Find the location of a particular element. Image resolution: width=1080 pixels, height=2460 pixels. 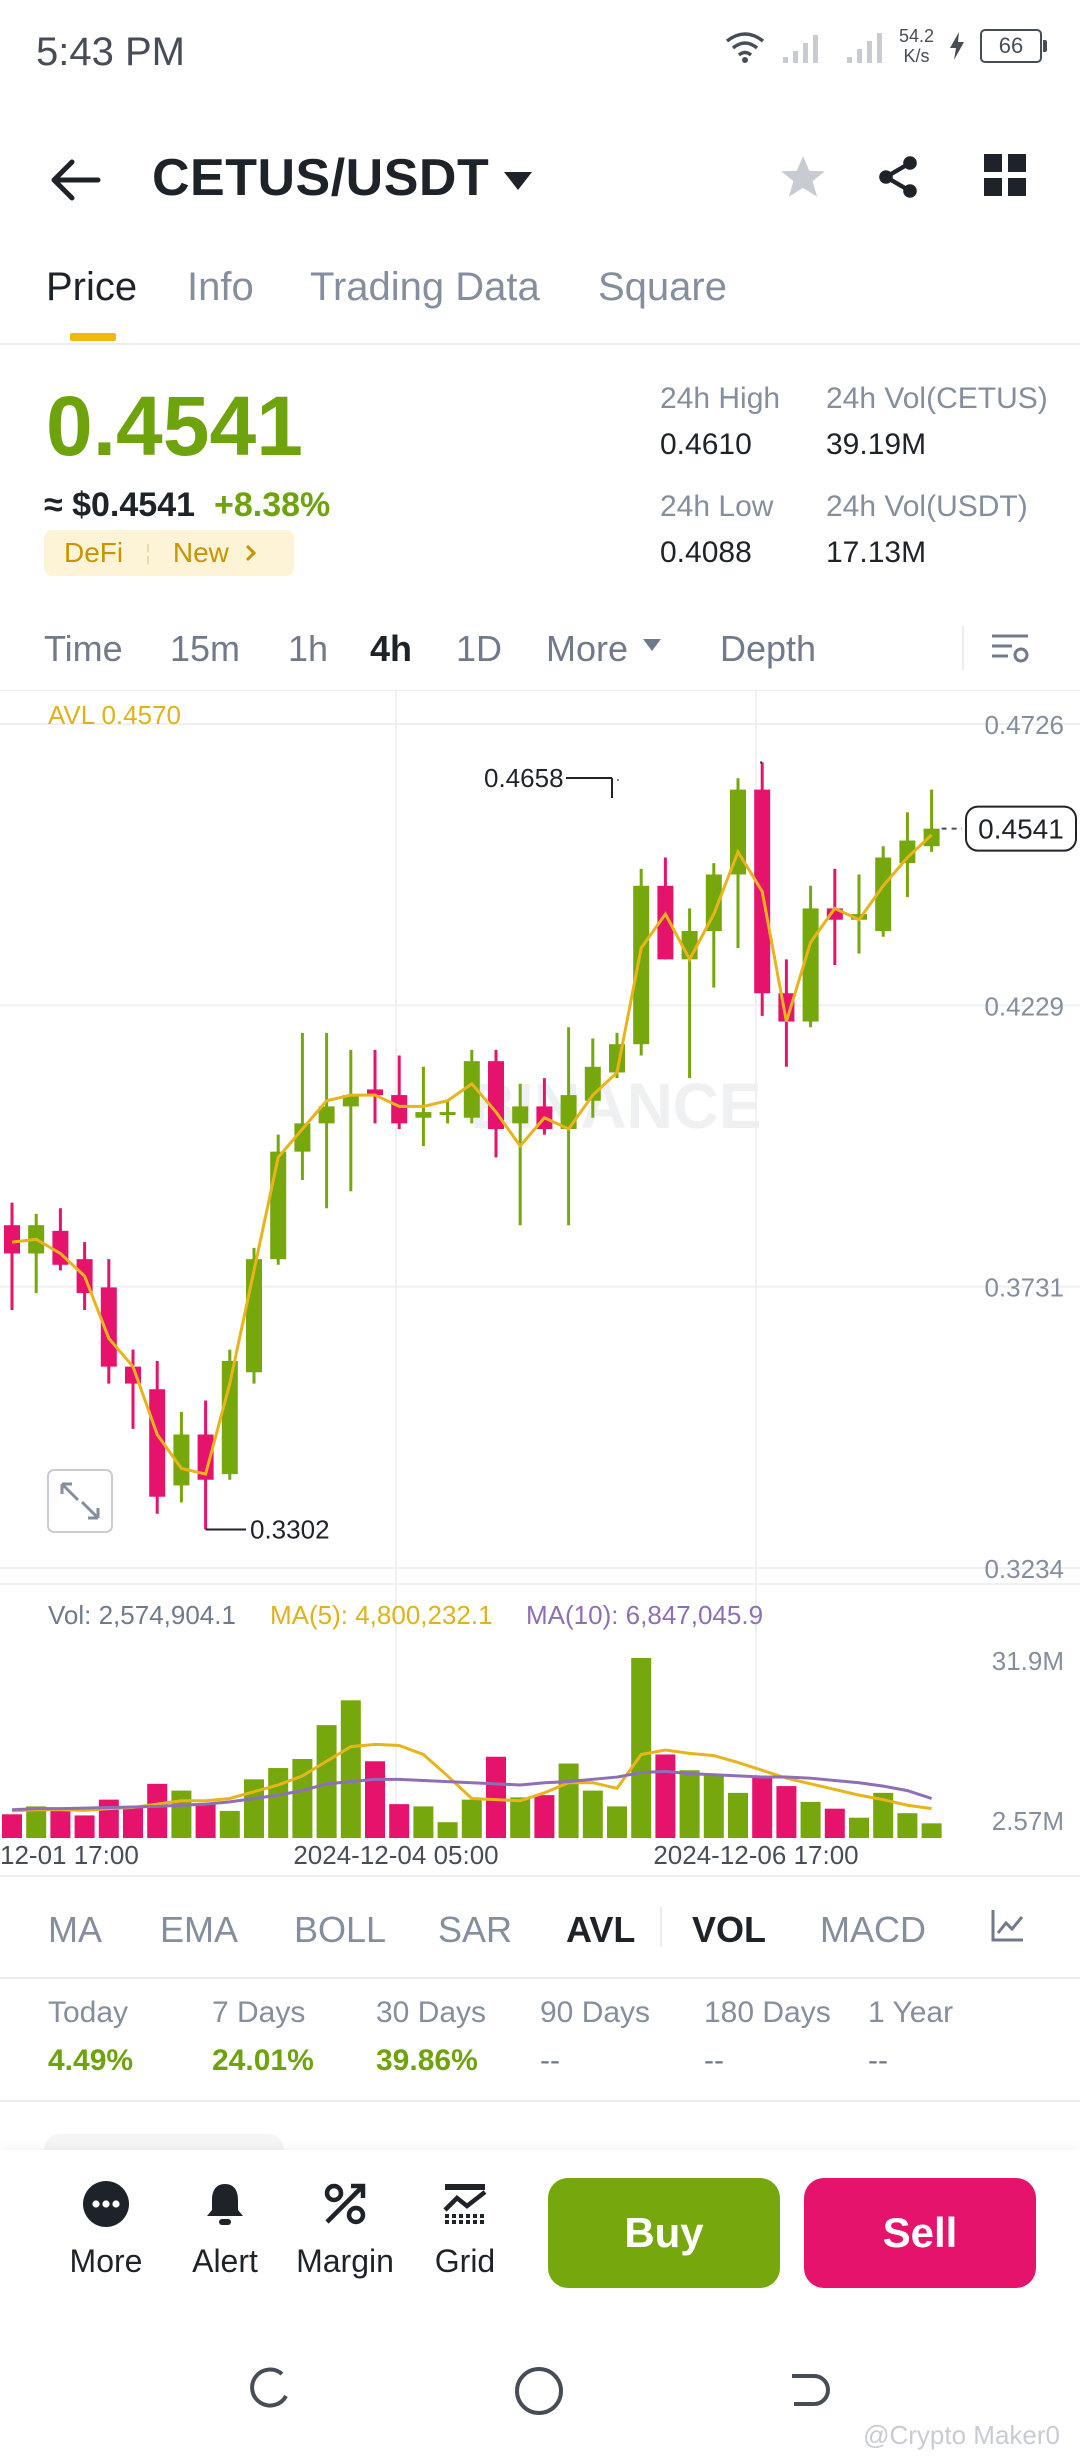

alert-button: Alert is located at coordinates (225, 2230).